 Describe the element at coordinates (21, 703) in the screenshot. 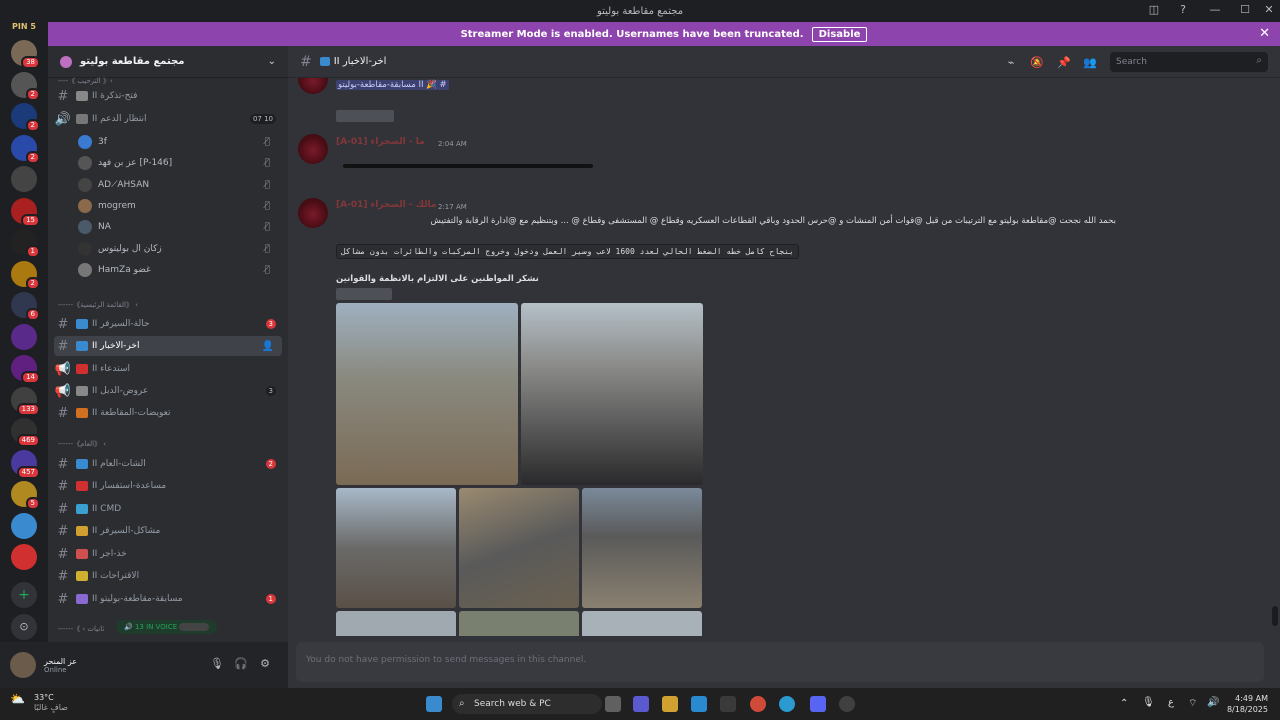

I see `weather-icon: ⛅` at that location.